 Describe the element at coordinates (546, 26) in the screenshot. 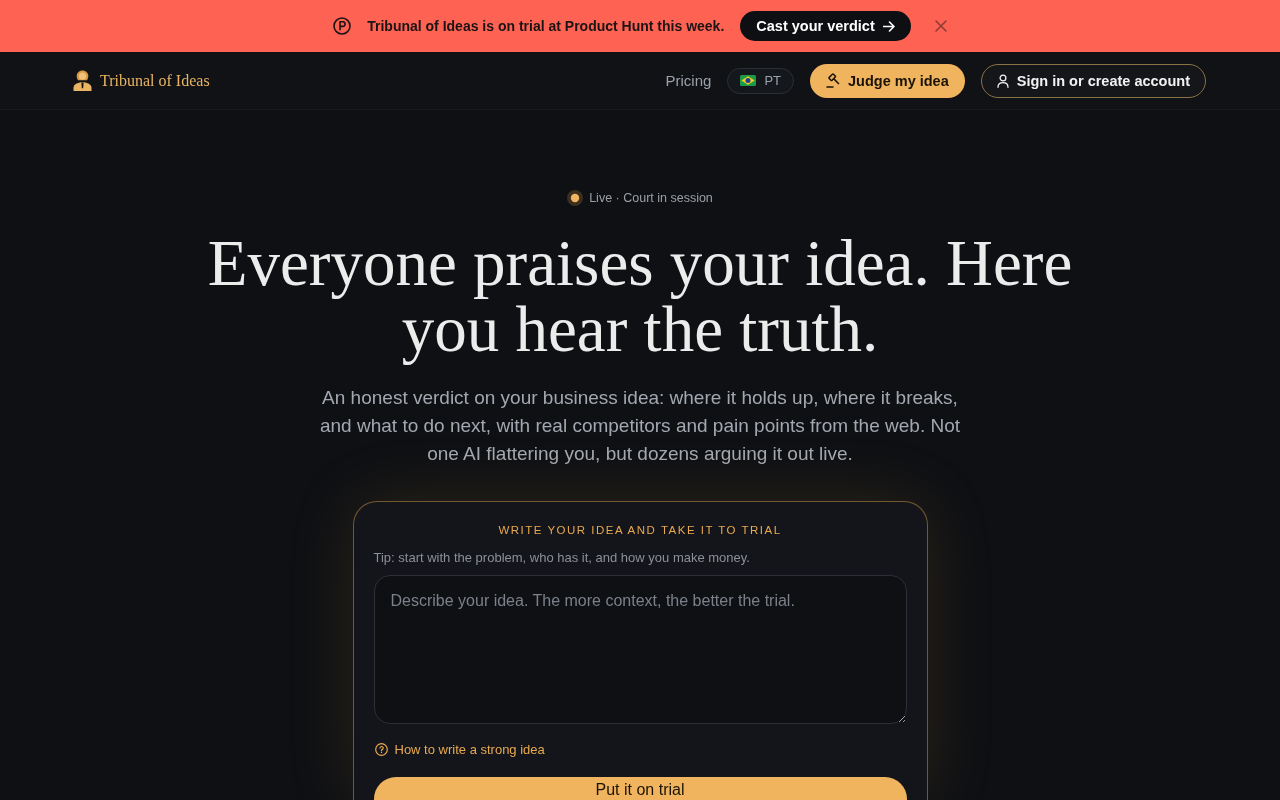

I see `announcement-text: Tribunal of Ideas is on trial at Product Hunt this week.` at that location.